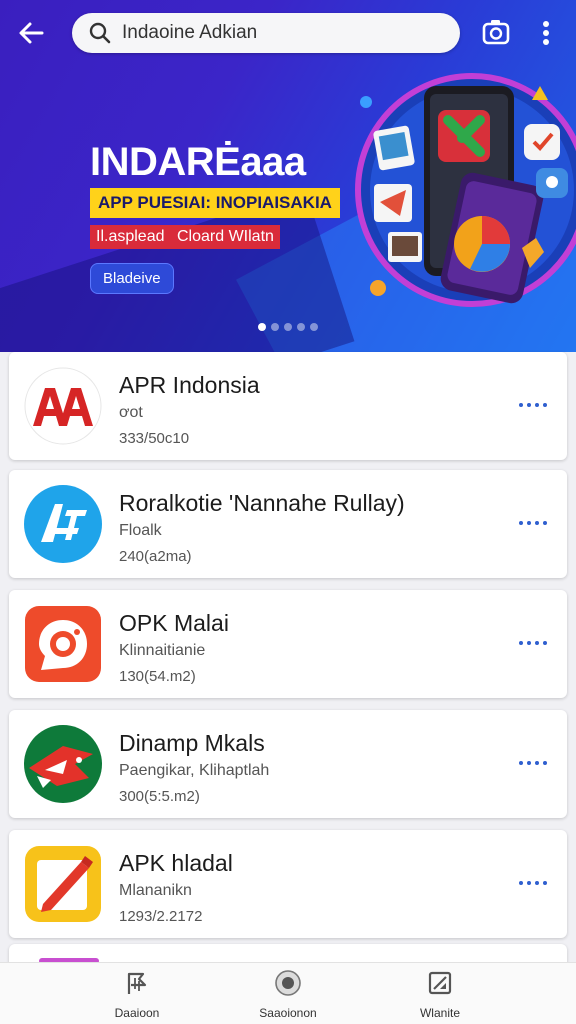 This screenshot has width=576, height=1024. What do you see at coordinates (189, 385) in the screenshot?
I see `app-name: APR Indonsia` at bounding box center [189, 385].